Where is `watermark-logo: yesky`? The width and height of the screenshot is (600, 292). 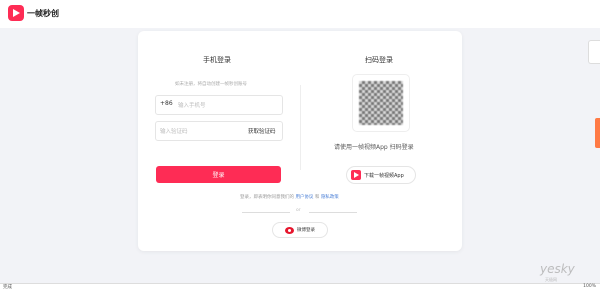
watermark-logo: yesky is located at coordinates (557, 269).